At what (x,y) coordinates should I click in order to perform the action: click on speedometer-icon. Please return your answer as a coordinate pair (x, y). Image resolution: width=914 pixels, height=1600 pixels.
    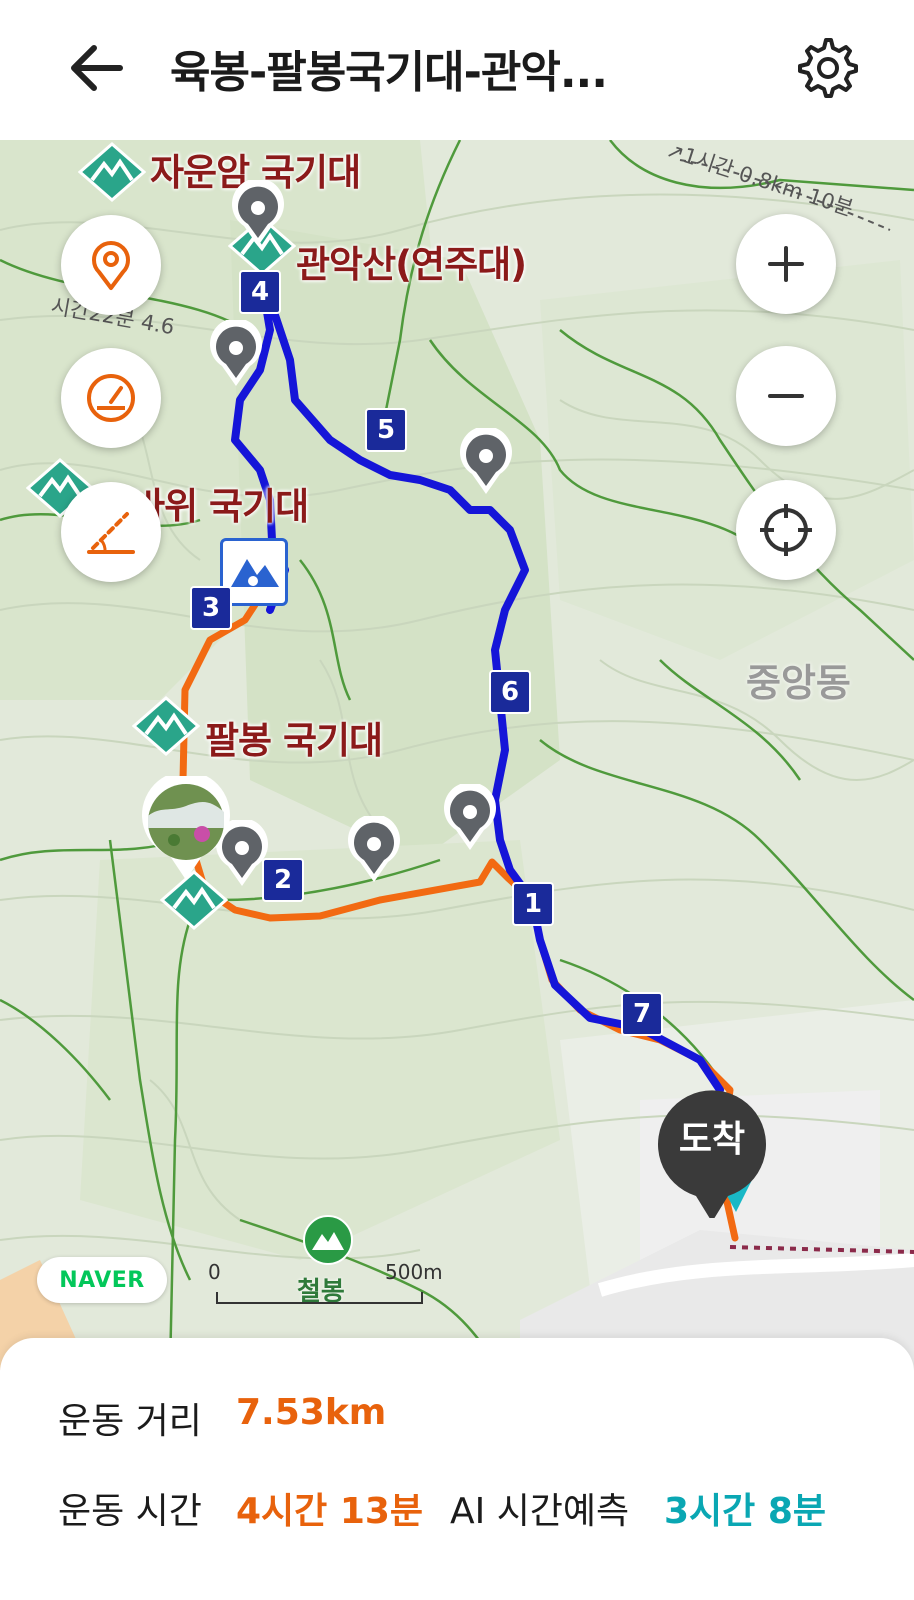
    Looking at the image, I should click on (111, 398).